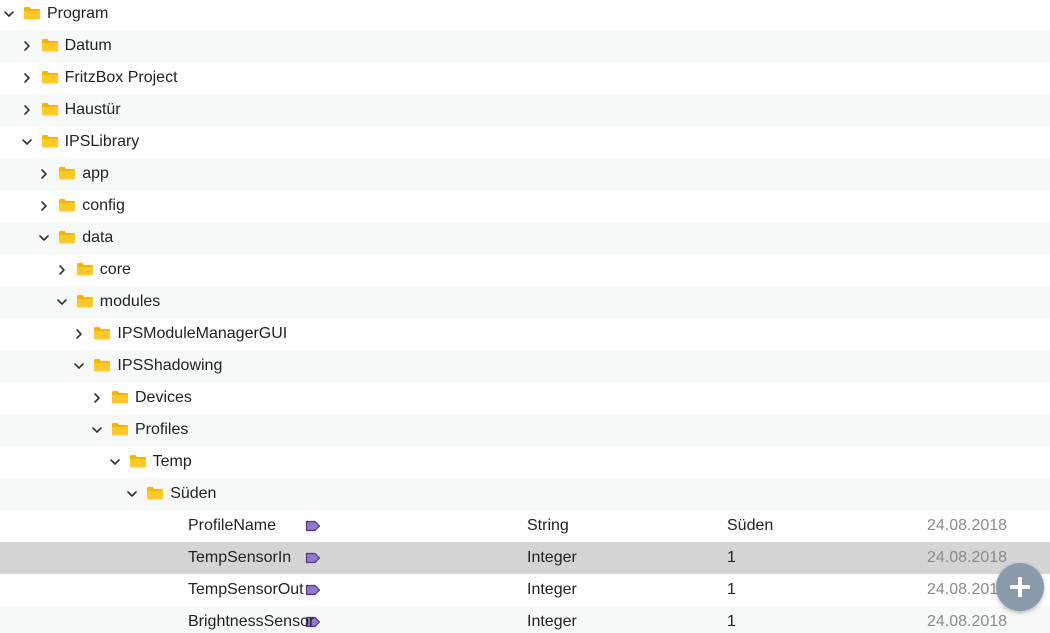 This screenshot has width=1050, height=633. What do you see at coordinates (246, 589) in the screenshot?
I see `variable-name: TempSensorOut` at bounding box center [246, 589].